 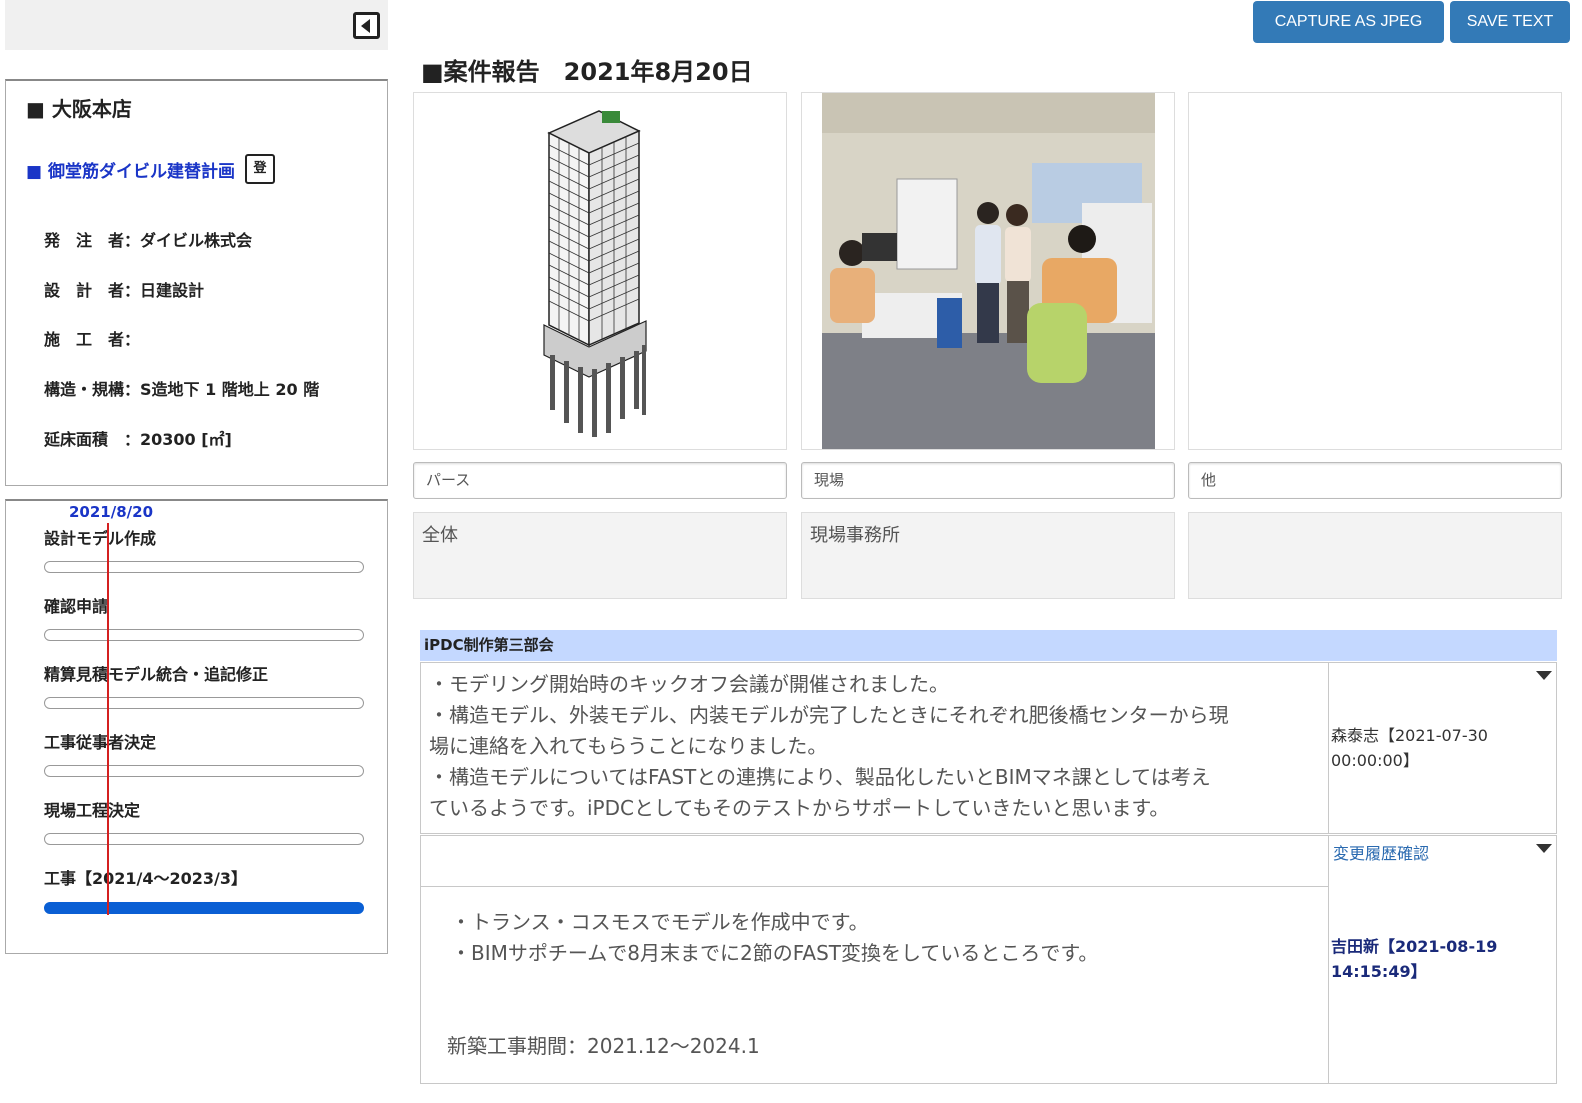 I want to click on schedule-task-label: 工事従事者決定, so click(x=100, y=742).